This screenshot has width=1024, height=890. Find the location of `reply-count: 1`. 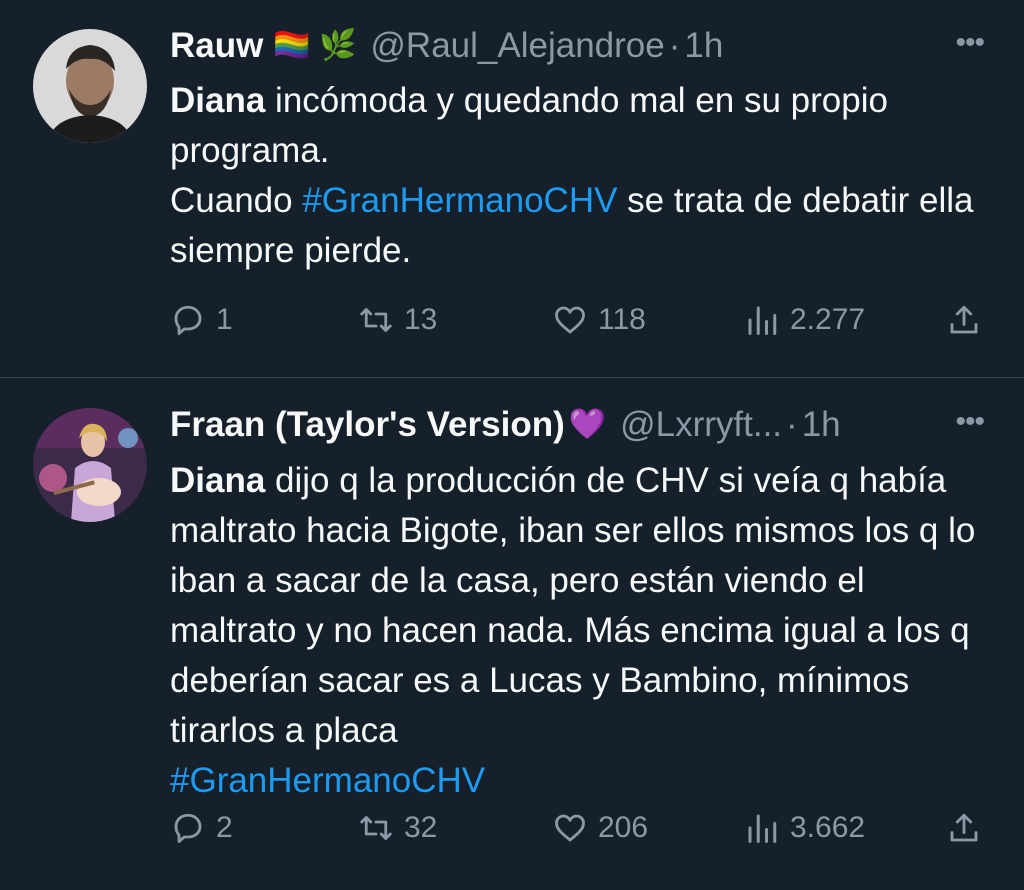

reply-count: 1 is located at coordinates (224, 319).